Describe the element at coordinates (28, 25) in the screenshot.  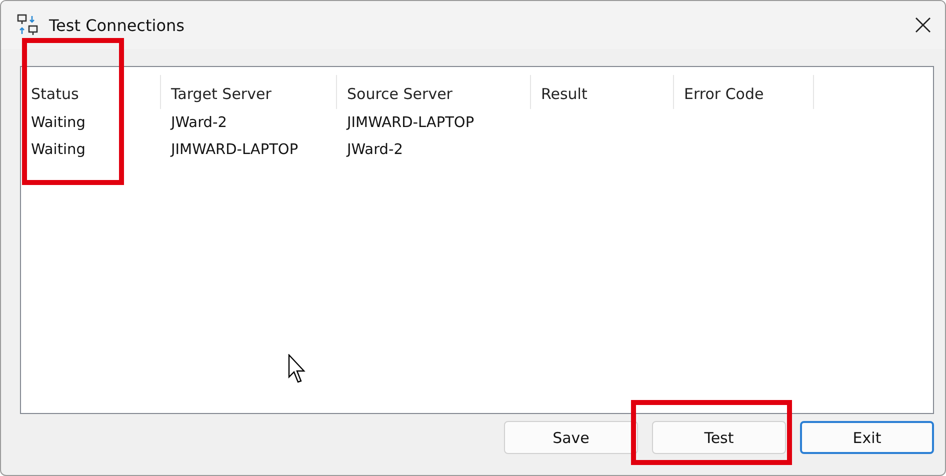
I see `network-computers-icon` at that location.